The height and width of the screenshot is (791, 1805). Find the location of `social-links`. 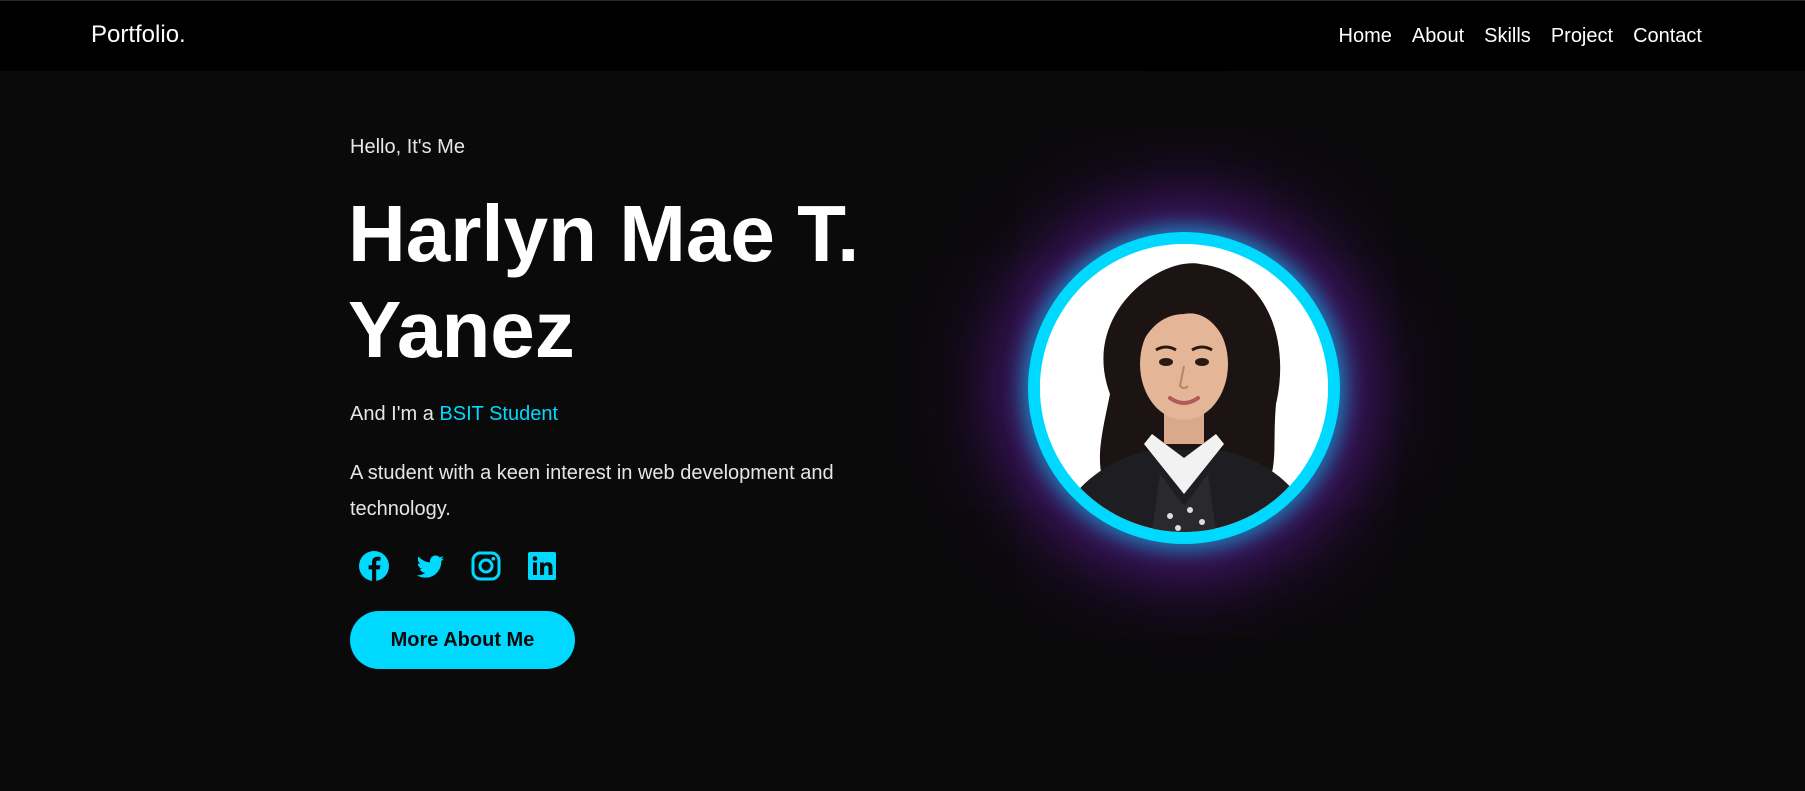

social-links is located at coordinates (458, 566).